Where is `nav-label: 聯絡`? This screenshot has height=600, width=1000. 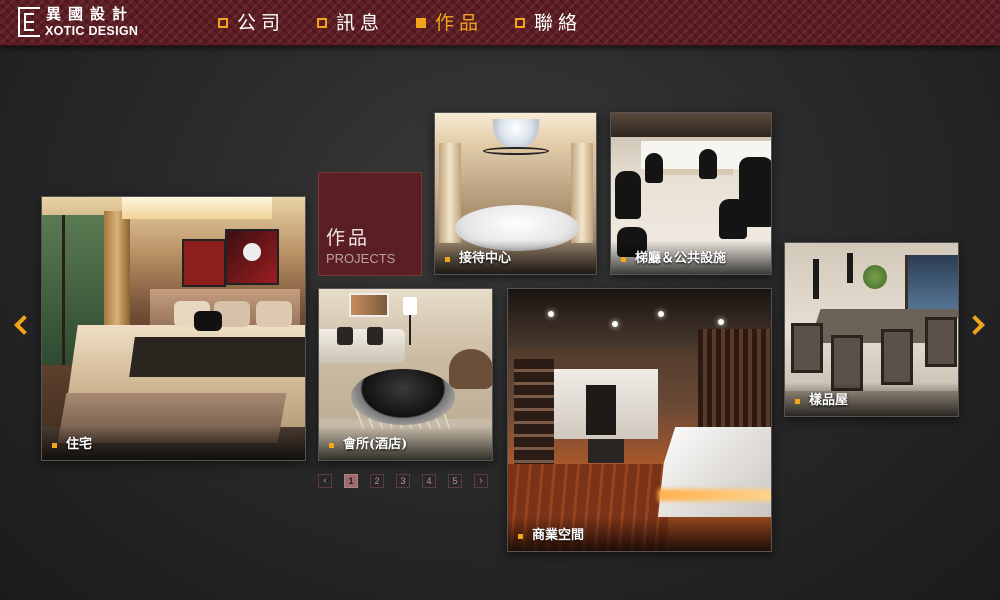 nav-label: 聯絡 is located at coordinates (558, 23).